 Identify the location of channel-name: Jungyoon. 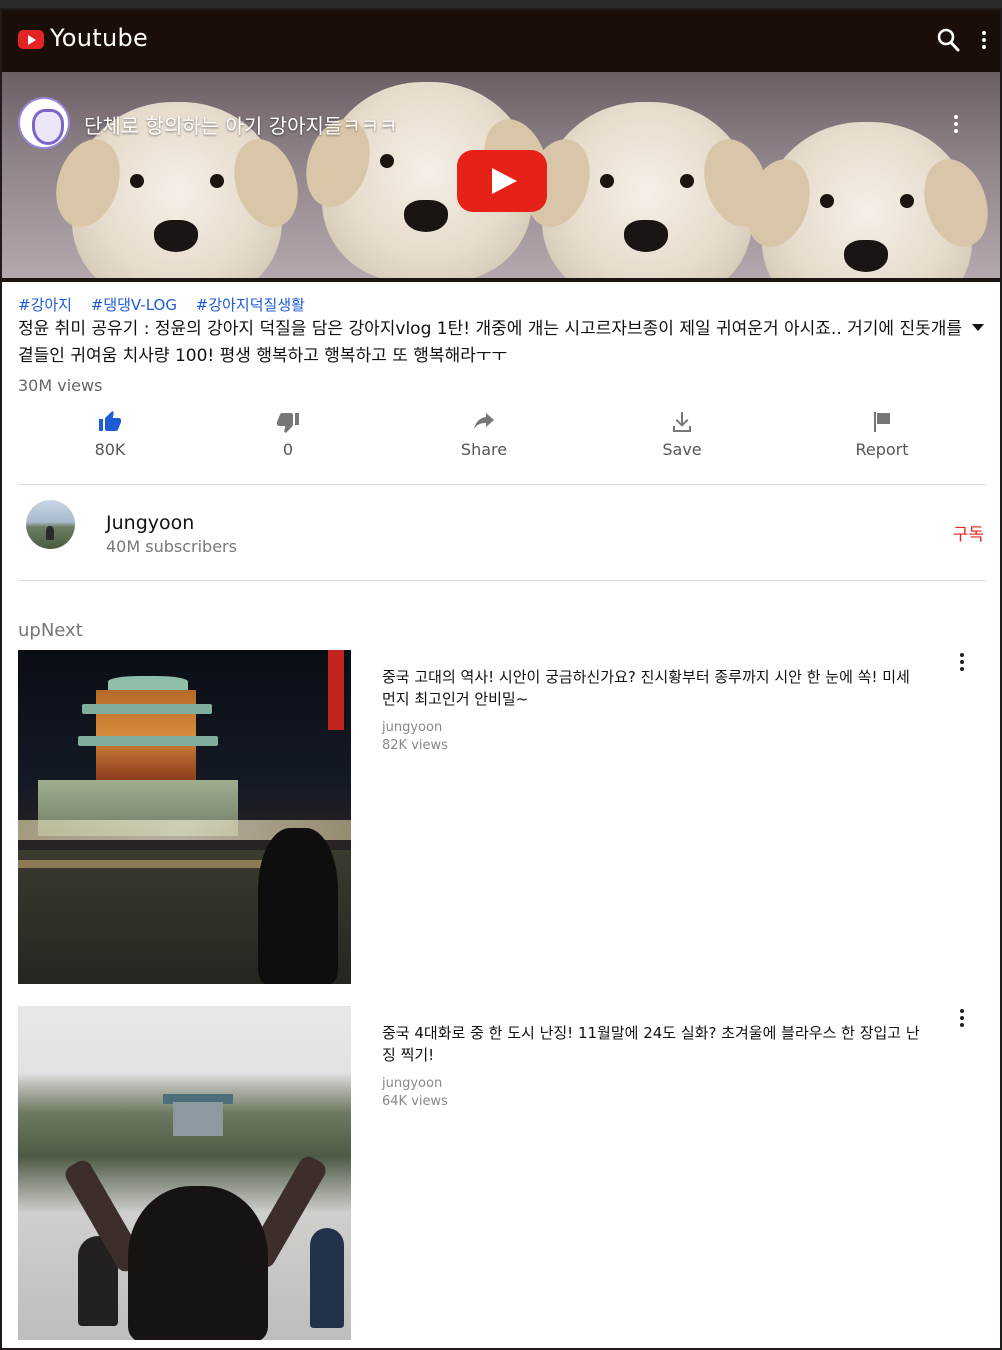
(150, 523).